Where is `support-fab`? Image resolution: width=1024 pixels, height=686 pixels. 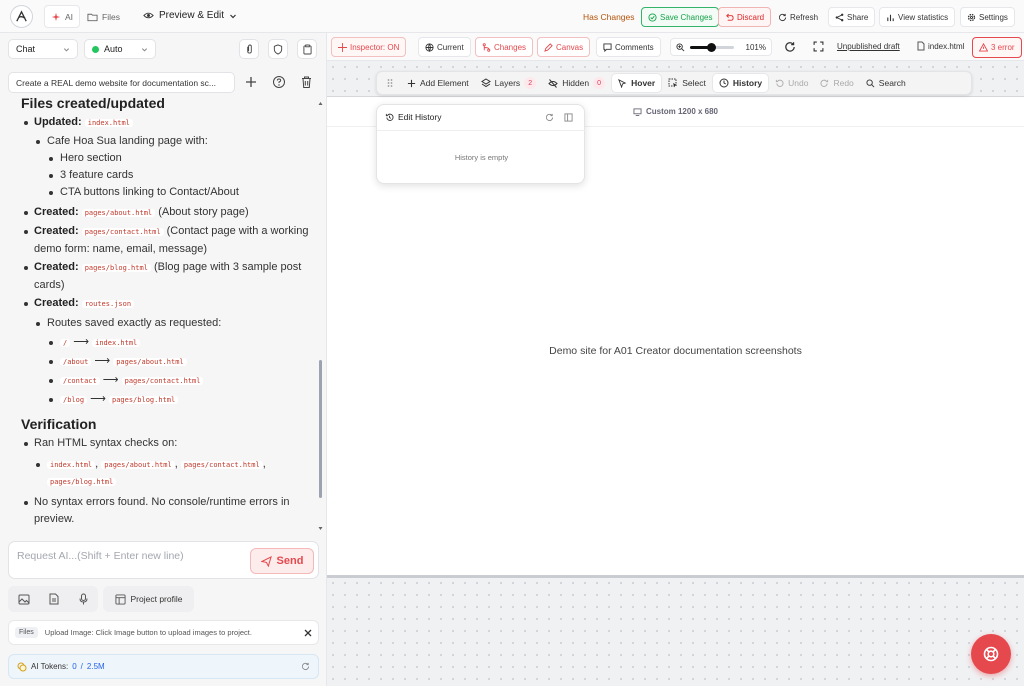 support-fab is located at coordinates (991, 654).